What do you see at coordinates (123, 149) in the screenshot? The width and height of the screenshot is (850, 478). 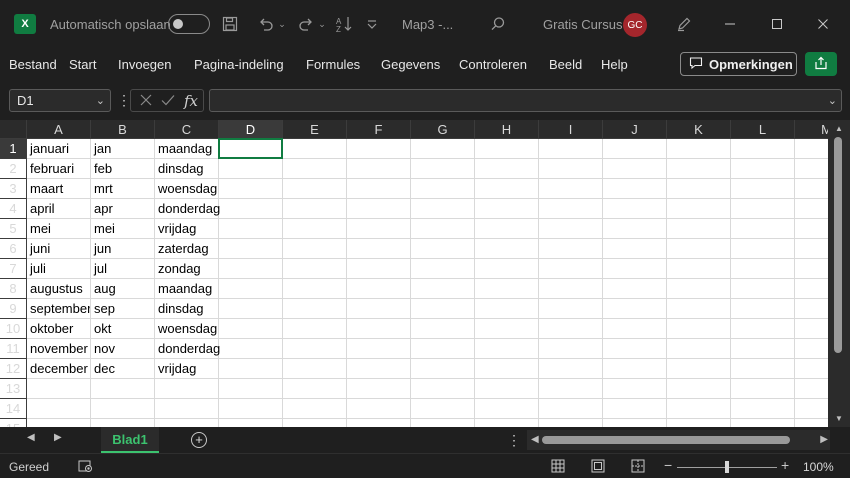 I see `cell-b1: jan` at bounding box center [123, 149].